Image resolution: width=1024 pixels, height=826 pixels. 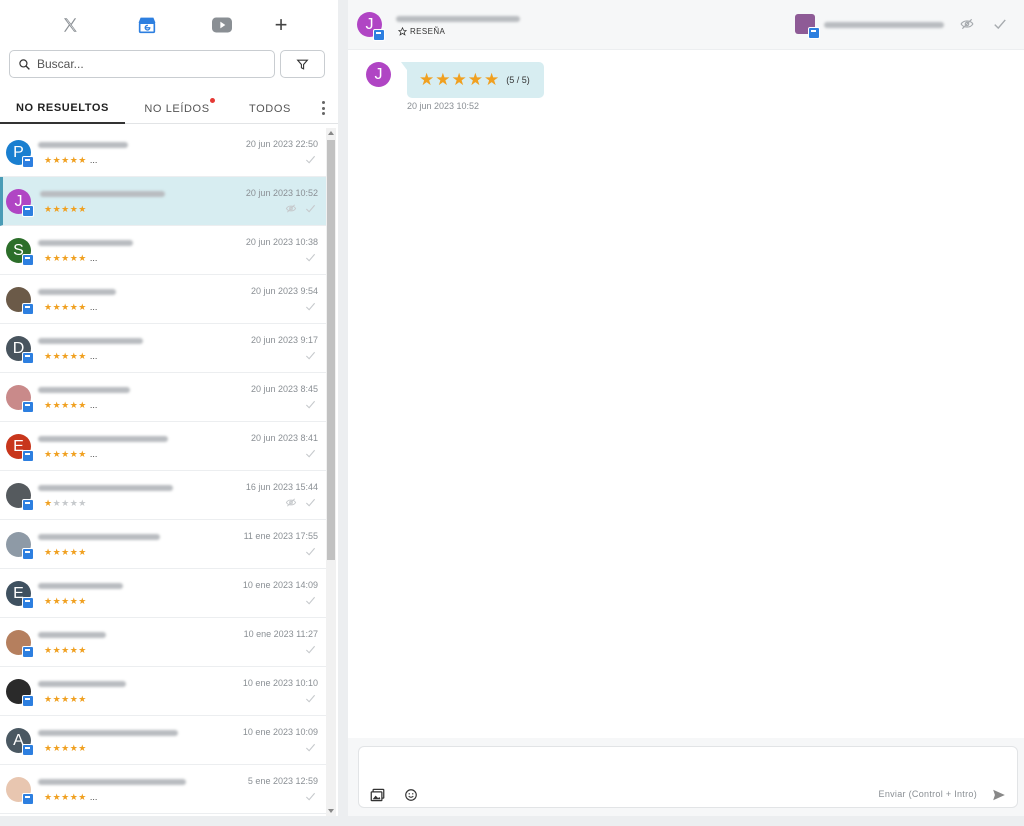 I want to click on review-date: 20 jun 2023 8:45, so click(x=284, y=389).